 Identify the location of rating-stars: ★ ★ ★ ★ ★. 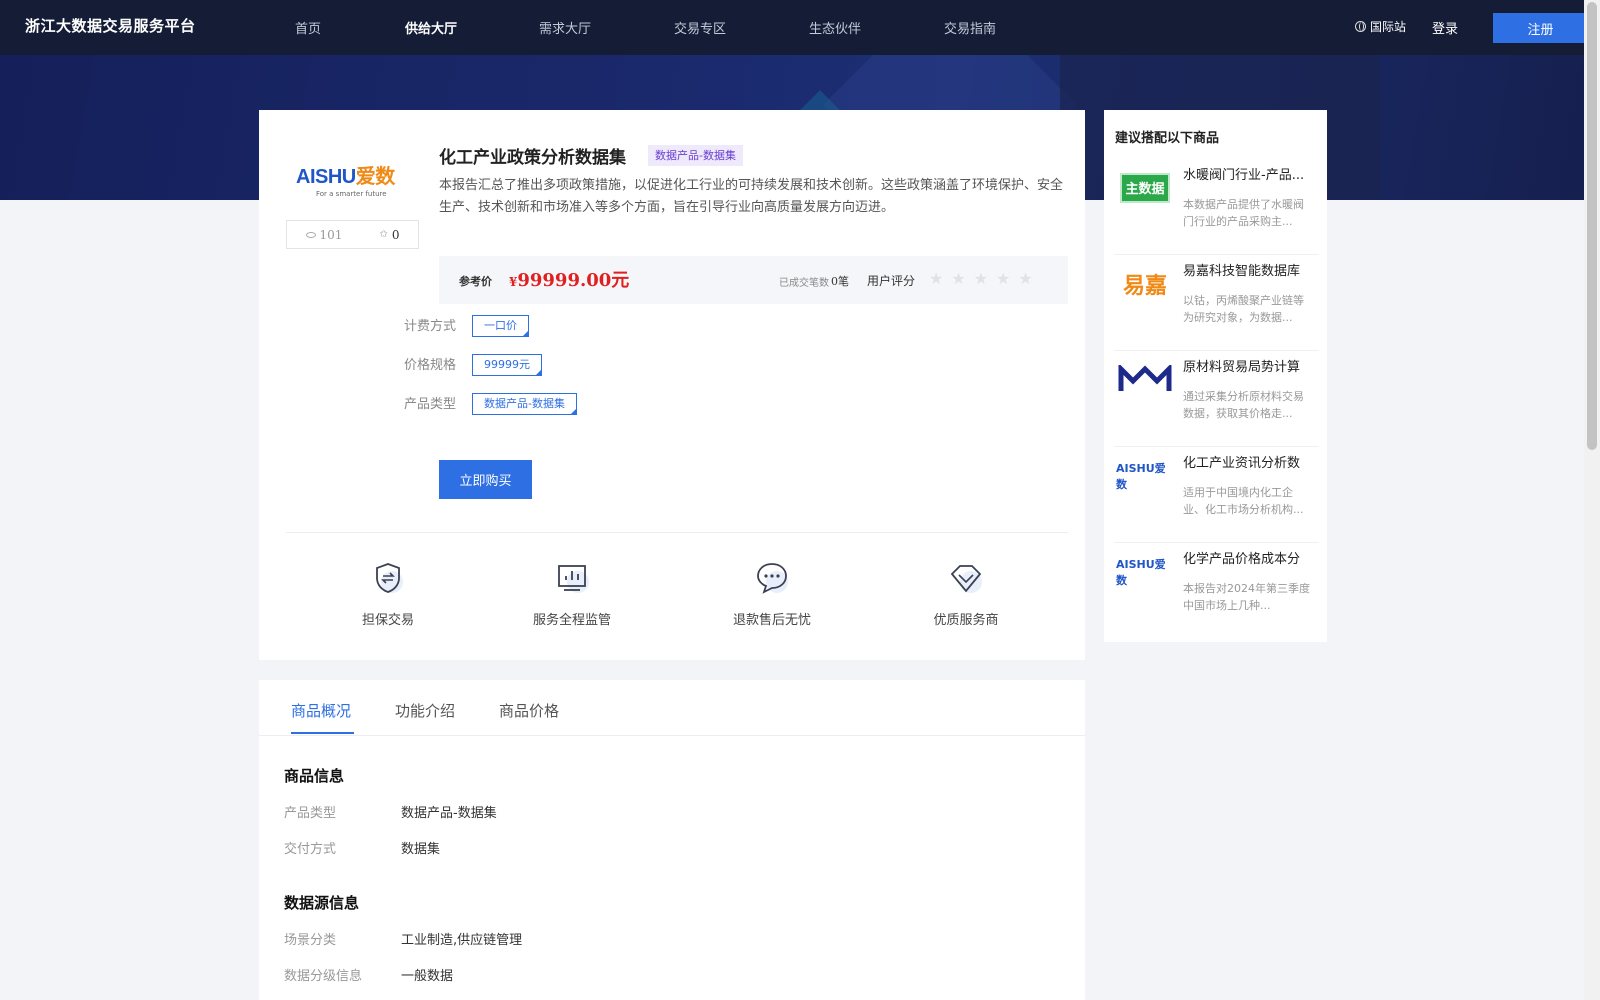
(981, 278).